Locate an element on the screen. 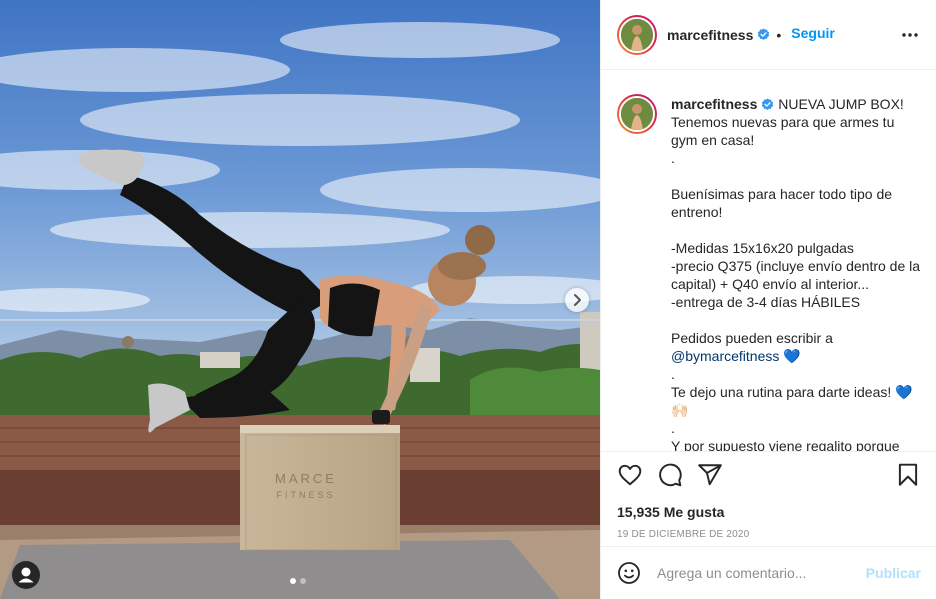 This screenshot has height=599, width=936. paper-plane-icon is located at coordinates (710, 475).